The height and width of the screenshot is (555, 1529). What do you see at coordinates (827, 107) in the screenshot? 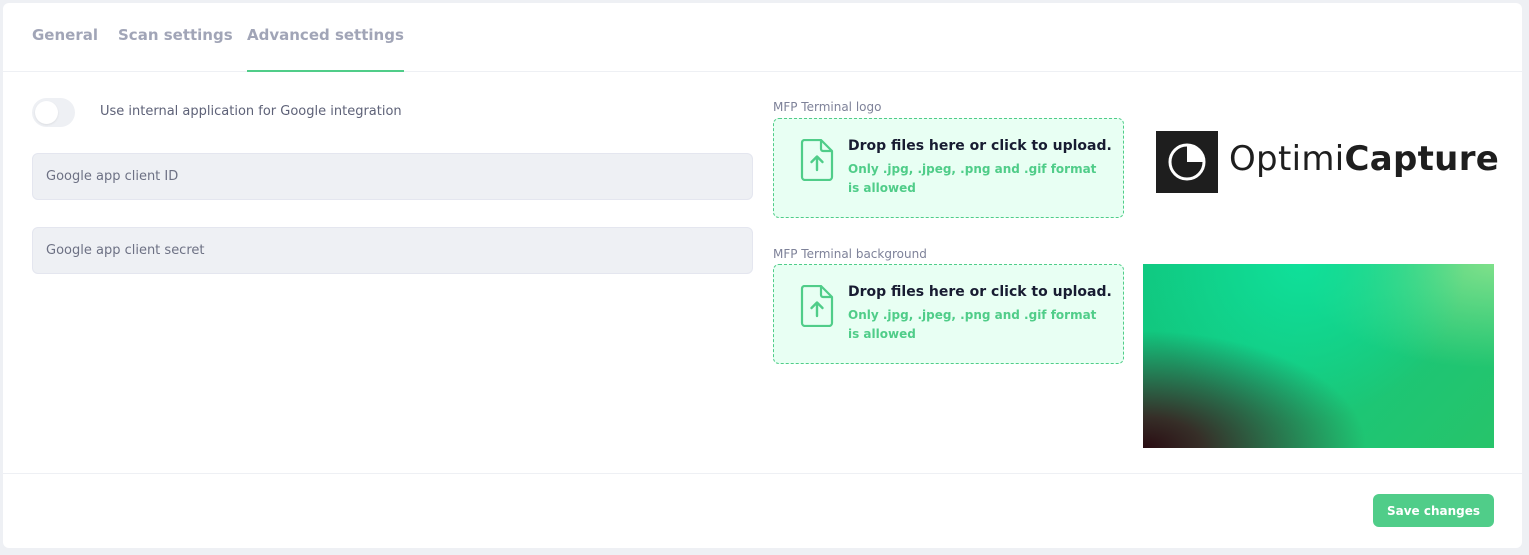
I see `logo-upload-label: MFP Terminal logo` at bounding box center [827, 107].